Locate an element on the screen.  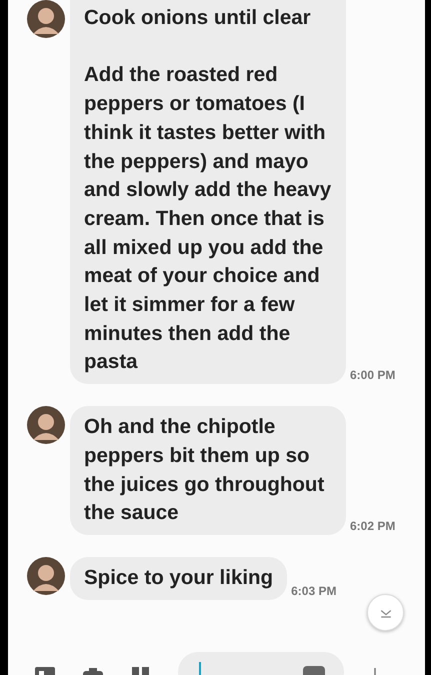
message-bubble: Spice to your liking is located at coordinates (179, 578).